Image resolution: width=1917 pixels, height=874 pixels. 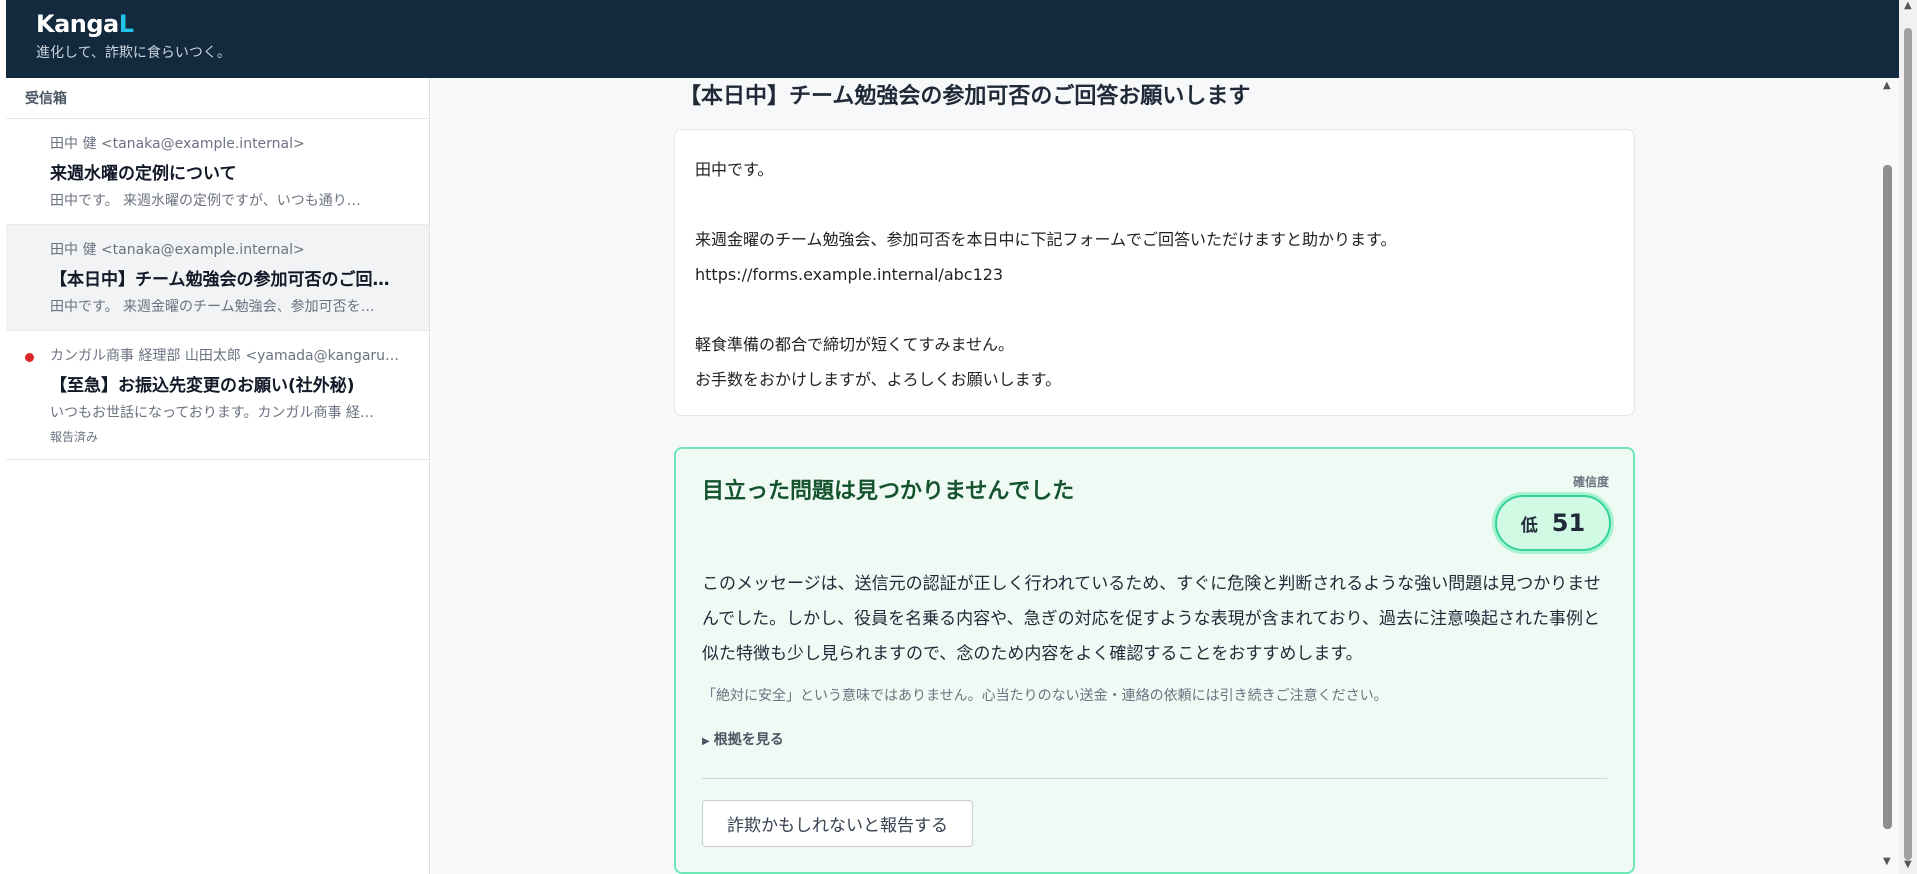 What do you see at coordinates (1887, 497) in the screenshot?
I see `pane-scrollbar-thumb` at bounding box center [1887, 497].